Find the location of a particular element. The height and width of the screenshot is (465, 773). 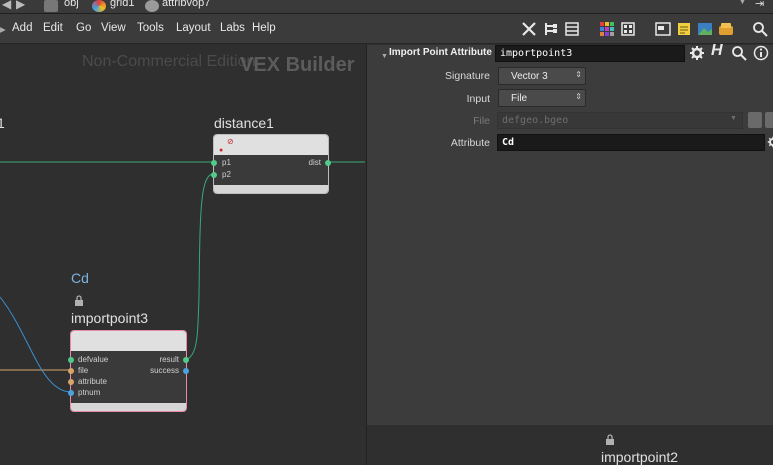

distance-node-error-icon: ● is located at coordinates (221, 150).